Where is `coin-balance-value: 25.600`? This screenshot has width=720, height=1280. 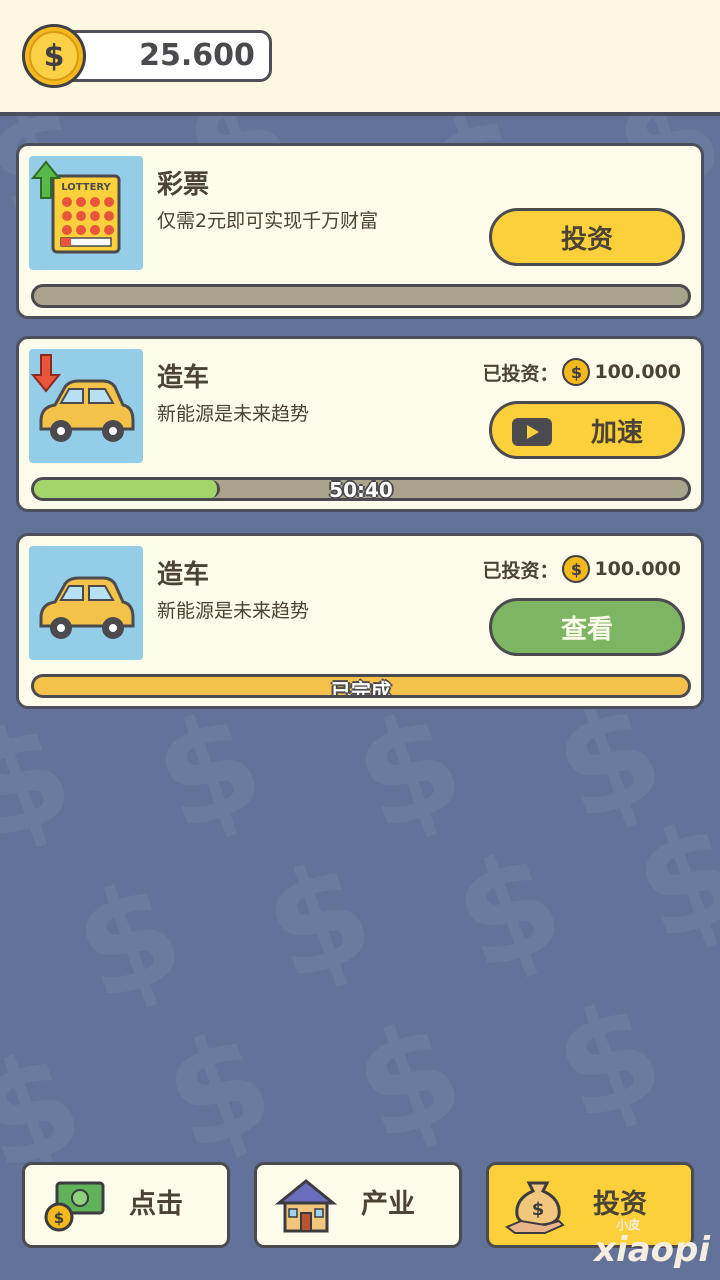 coin-balance-value: 25.600 is located at coordinates (197, 55).